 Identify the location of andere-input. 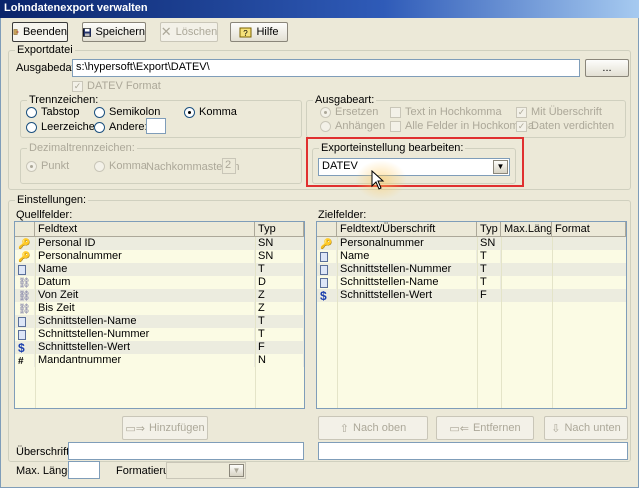
(156, 126).